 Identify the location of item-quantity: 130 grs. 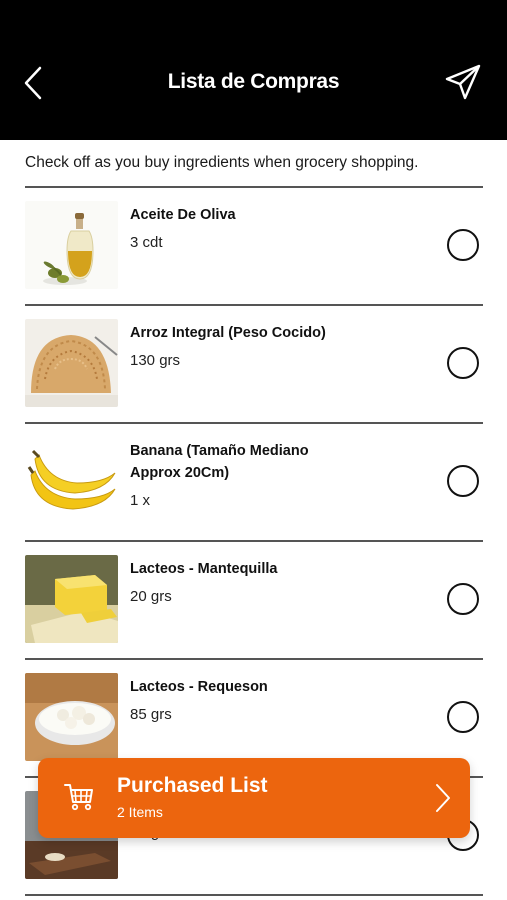
(155, 360).